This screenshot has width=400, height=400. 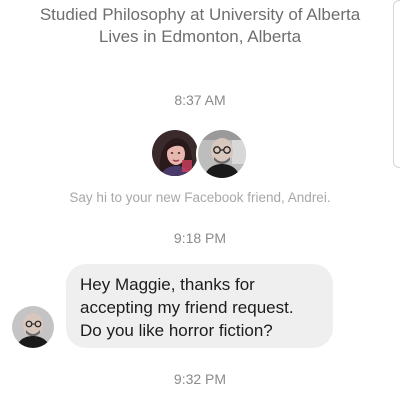 What do you see at coordinates (222, 154) in the screenshot?
I see `avatar-andrei` at bounding box center [222, 154].